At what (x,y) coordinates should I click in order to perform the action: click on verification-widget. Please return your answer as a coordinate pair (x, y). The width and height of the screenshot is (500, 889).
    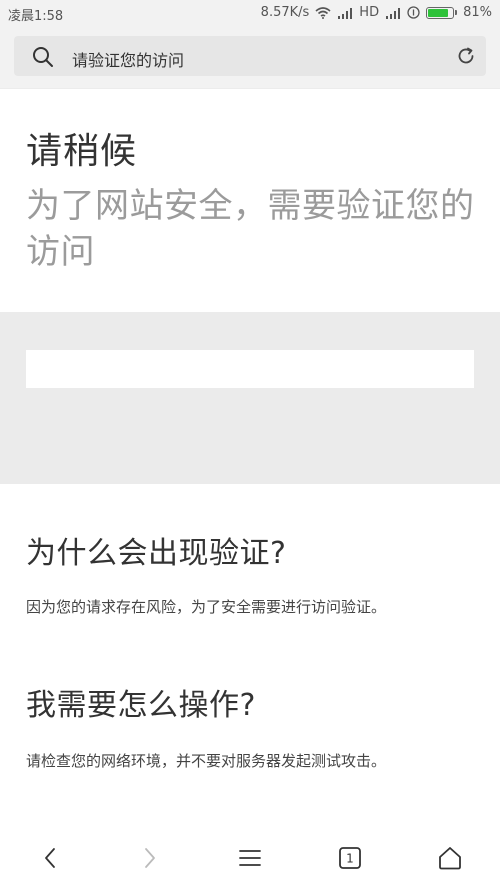
    Looking at the image, I should click on (250, 369).